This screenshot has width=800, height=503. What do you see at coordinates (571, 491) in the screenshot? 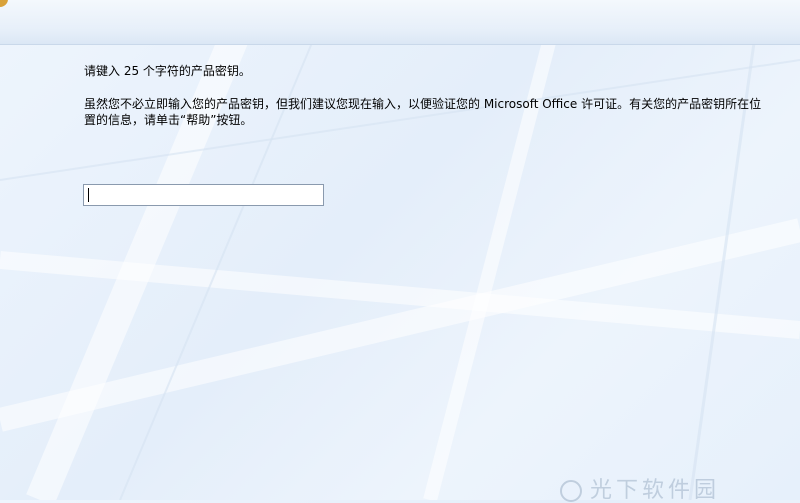
I see `site-logo-icon` at bounding box center [571, 491].